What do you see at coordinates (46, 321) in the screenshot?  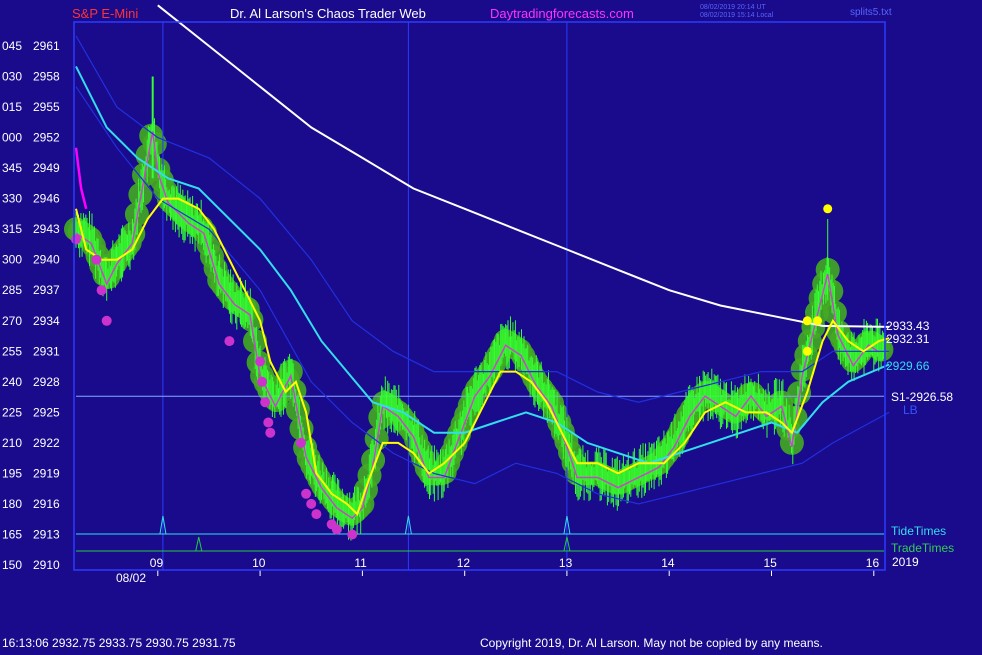 I see `y-tick-price: 2934` at bounding box center [46, 321].